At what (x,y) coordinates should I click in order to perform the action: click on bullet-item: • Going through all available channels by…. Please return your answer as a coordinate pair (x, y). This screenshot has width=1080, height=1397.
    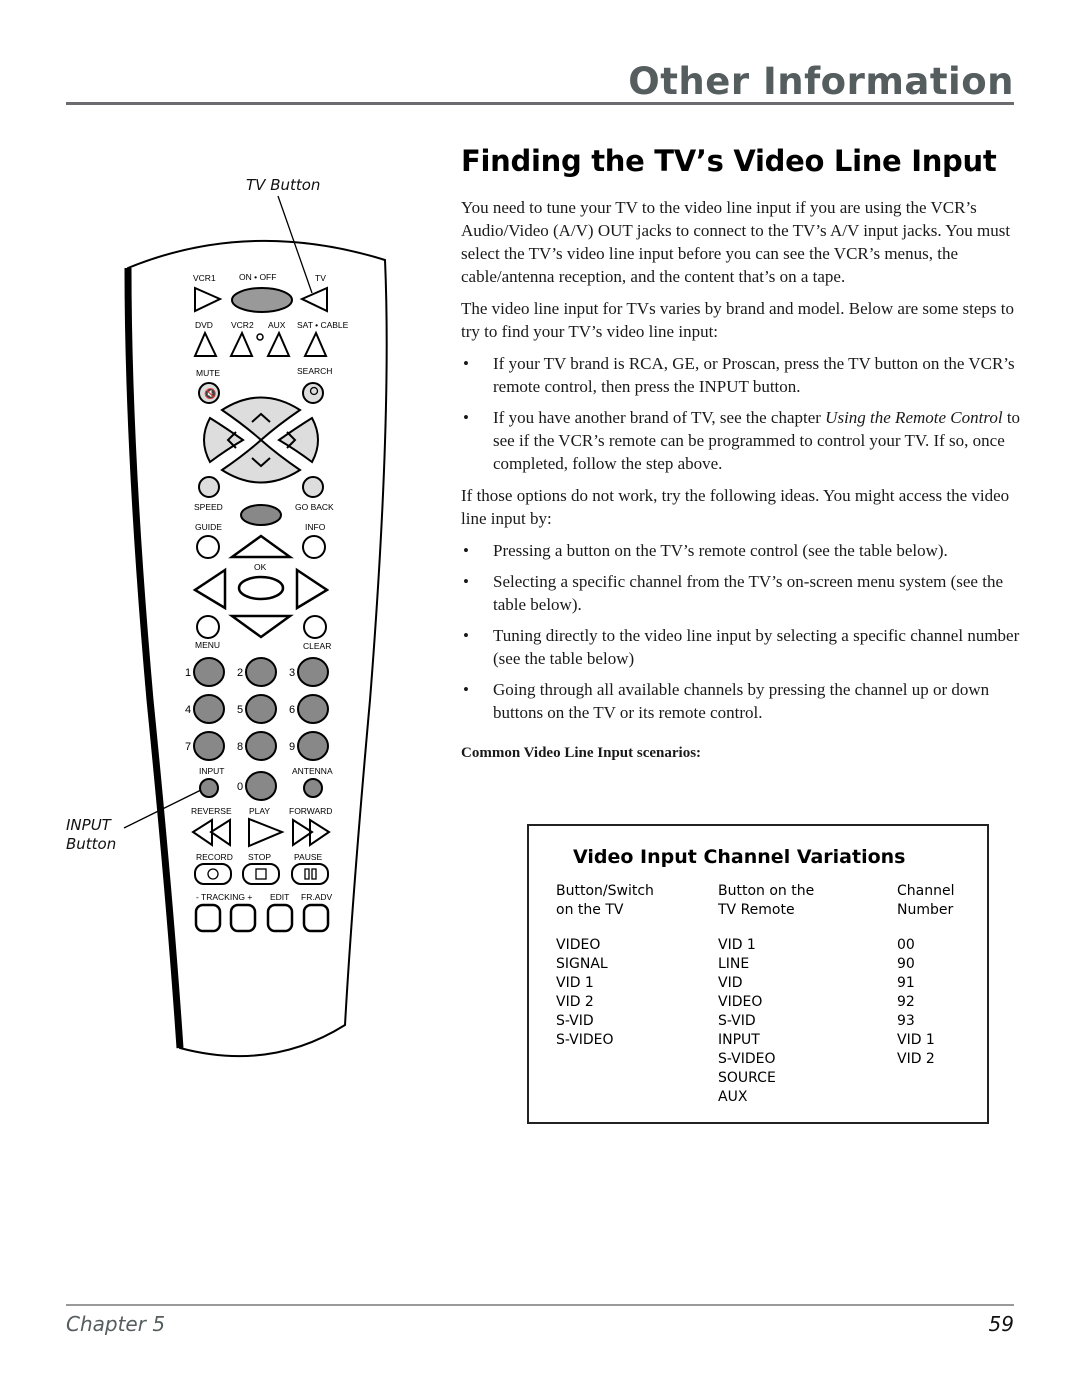
    Looking at the image, I should click on (726, 701).